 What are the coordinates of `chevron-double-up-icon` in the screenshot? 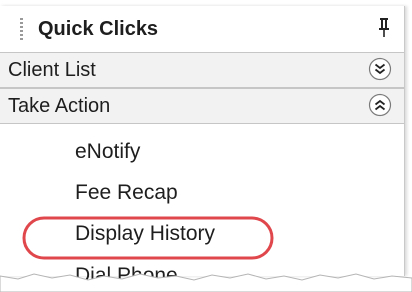 It's located at (380, 105).